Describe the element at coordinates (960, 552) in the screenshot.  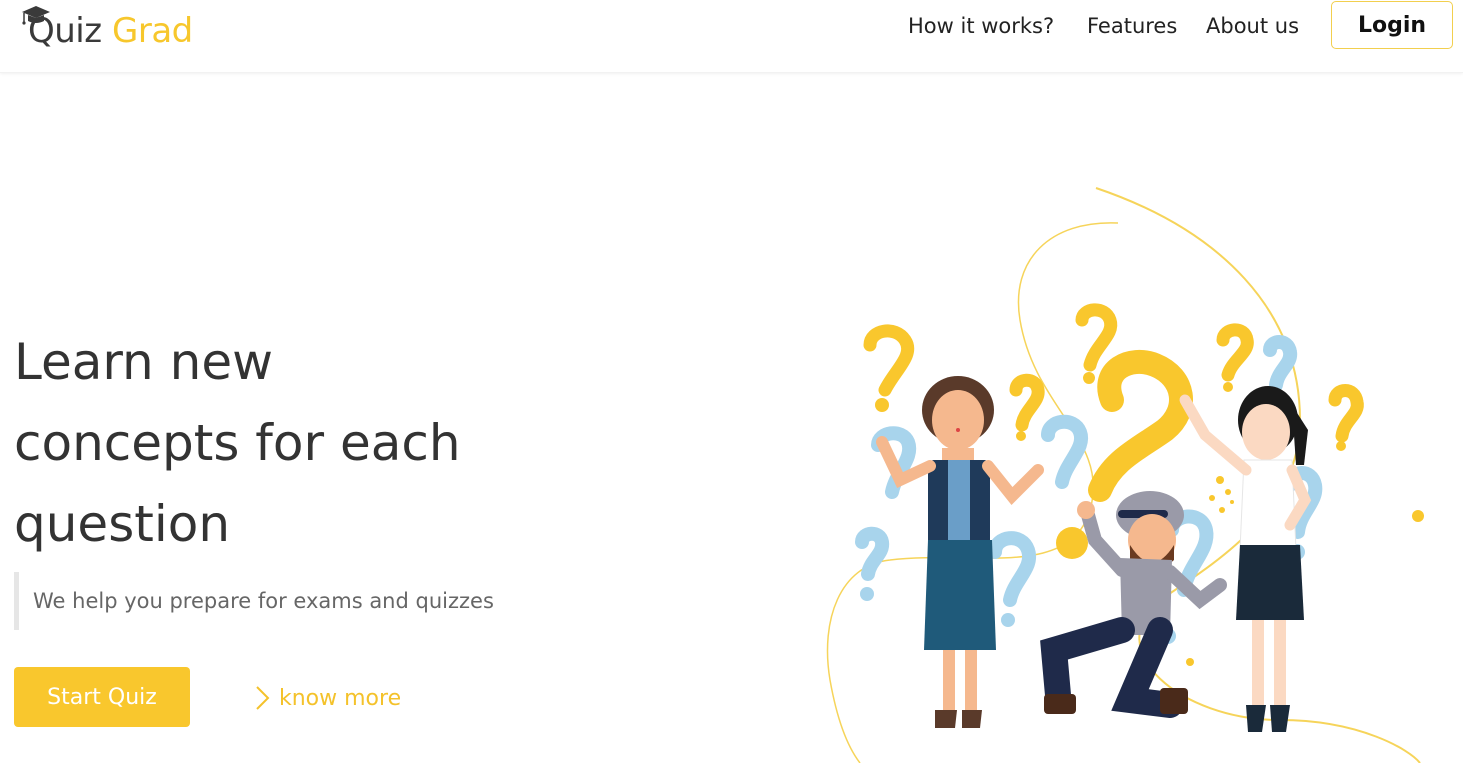
I see `woman-left-figure` at that location.